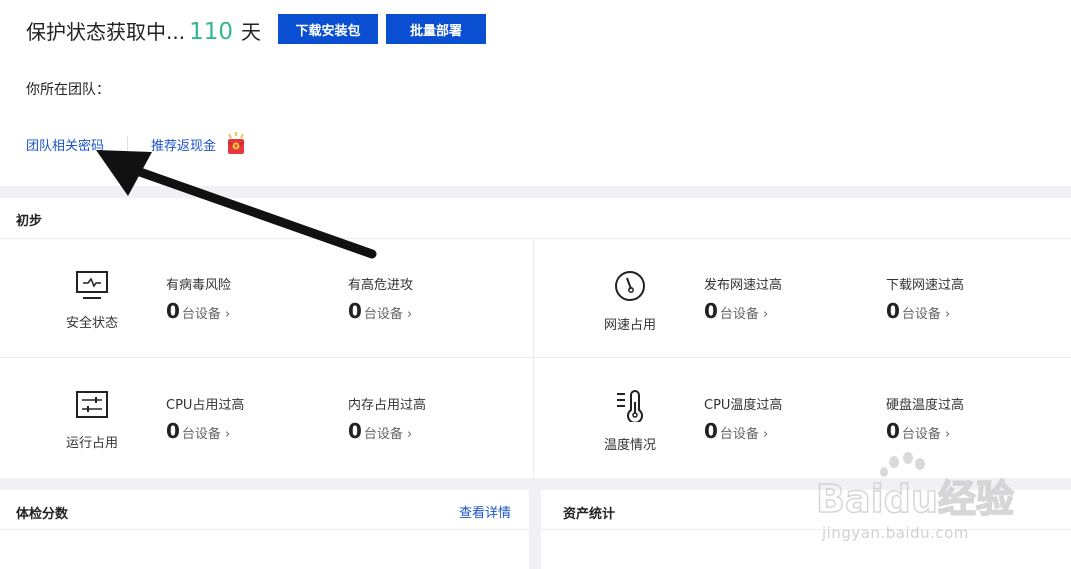 This screenshot has height=569, width=1071. Describe the element at coordinates (380, 298) in the screenshot. I see `metric-high-risk-attack: 有高危进攻 0 台设备 ›` at that location.